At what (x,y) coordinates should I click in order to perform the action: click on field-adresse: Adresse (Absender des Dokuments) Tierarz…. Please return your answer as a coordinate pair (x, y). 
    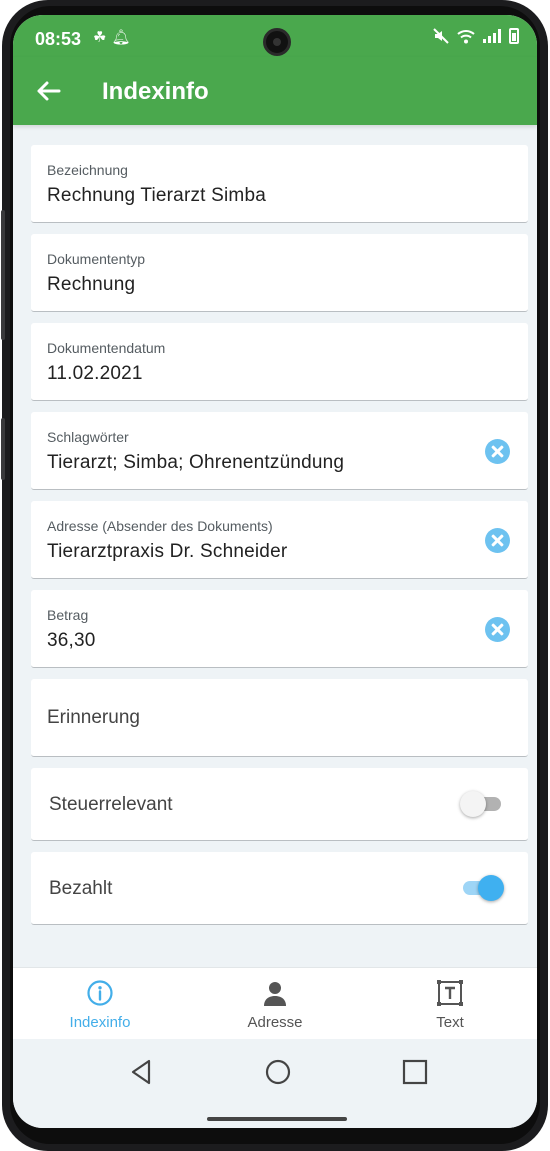
    Looking at the image, I should click on (279, 540).